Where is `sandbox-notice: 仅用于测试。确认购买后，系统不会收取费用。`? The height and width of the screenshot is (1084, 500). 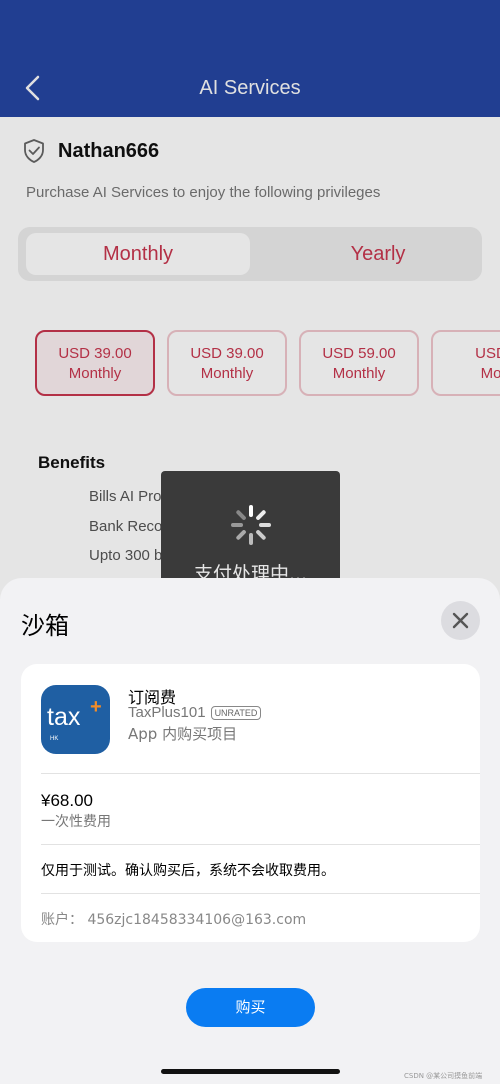 sandbox-notice: 仅用于测试。确认购买后，系统不会收取费用。 is located at coordinates (188, 871).